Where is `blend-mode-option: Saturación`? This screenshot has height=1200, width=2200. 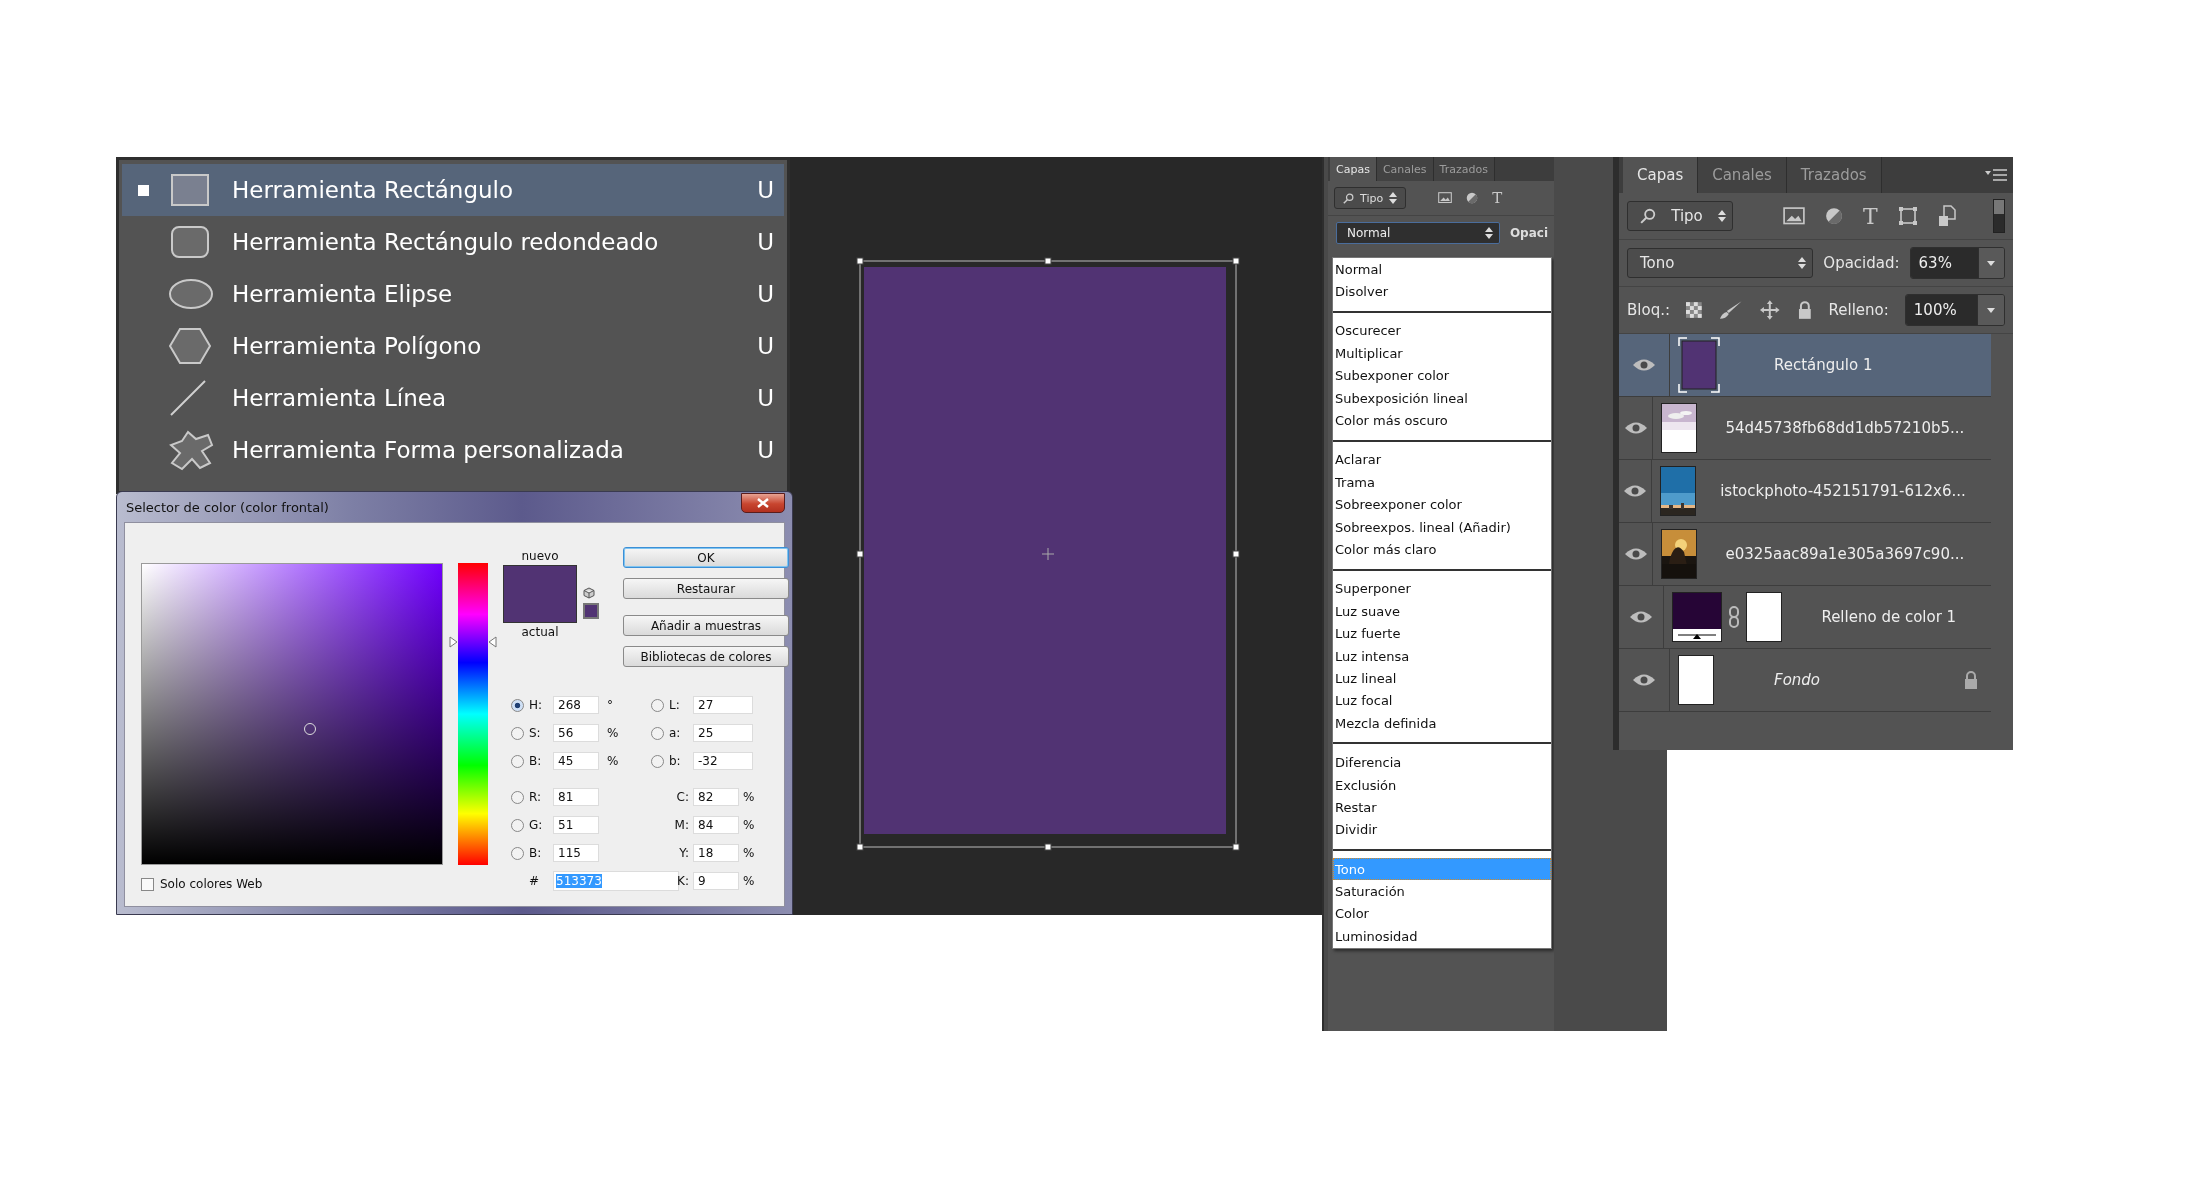 blend-mode-option: Saturación is located at coordinates (1442, 891).